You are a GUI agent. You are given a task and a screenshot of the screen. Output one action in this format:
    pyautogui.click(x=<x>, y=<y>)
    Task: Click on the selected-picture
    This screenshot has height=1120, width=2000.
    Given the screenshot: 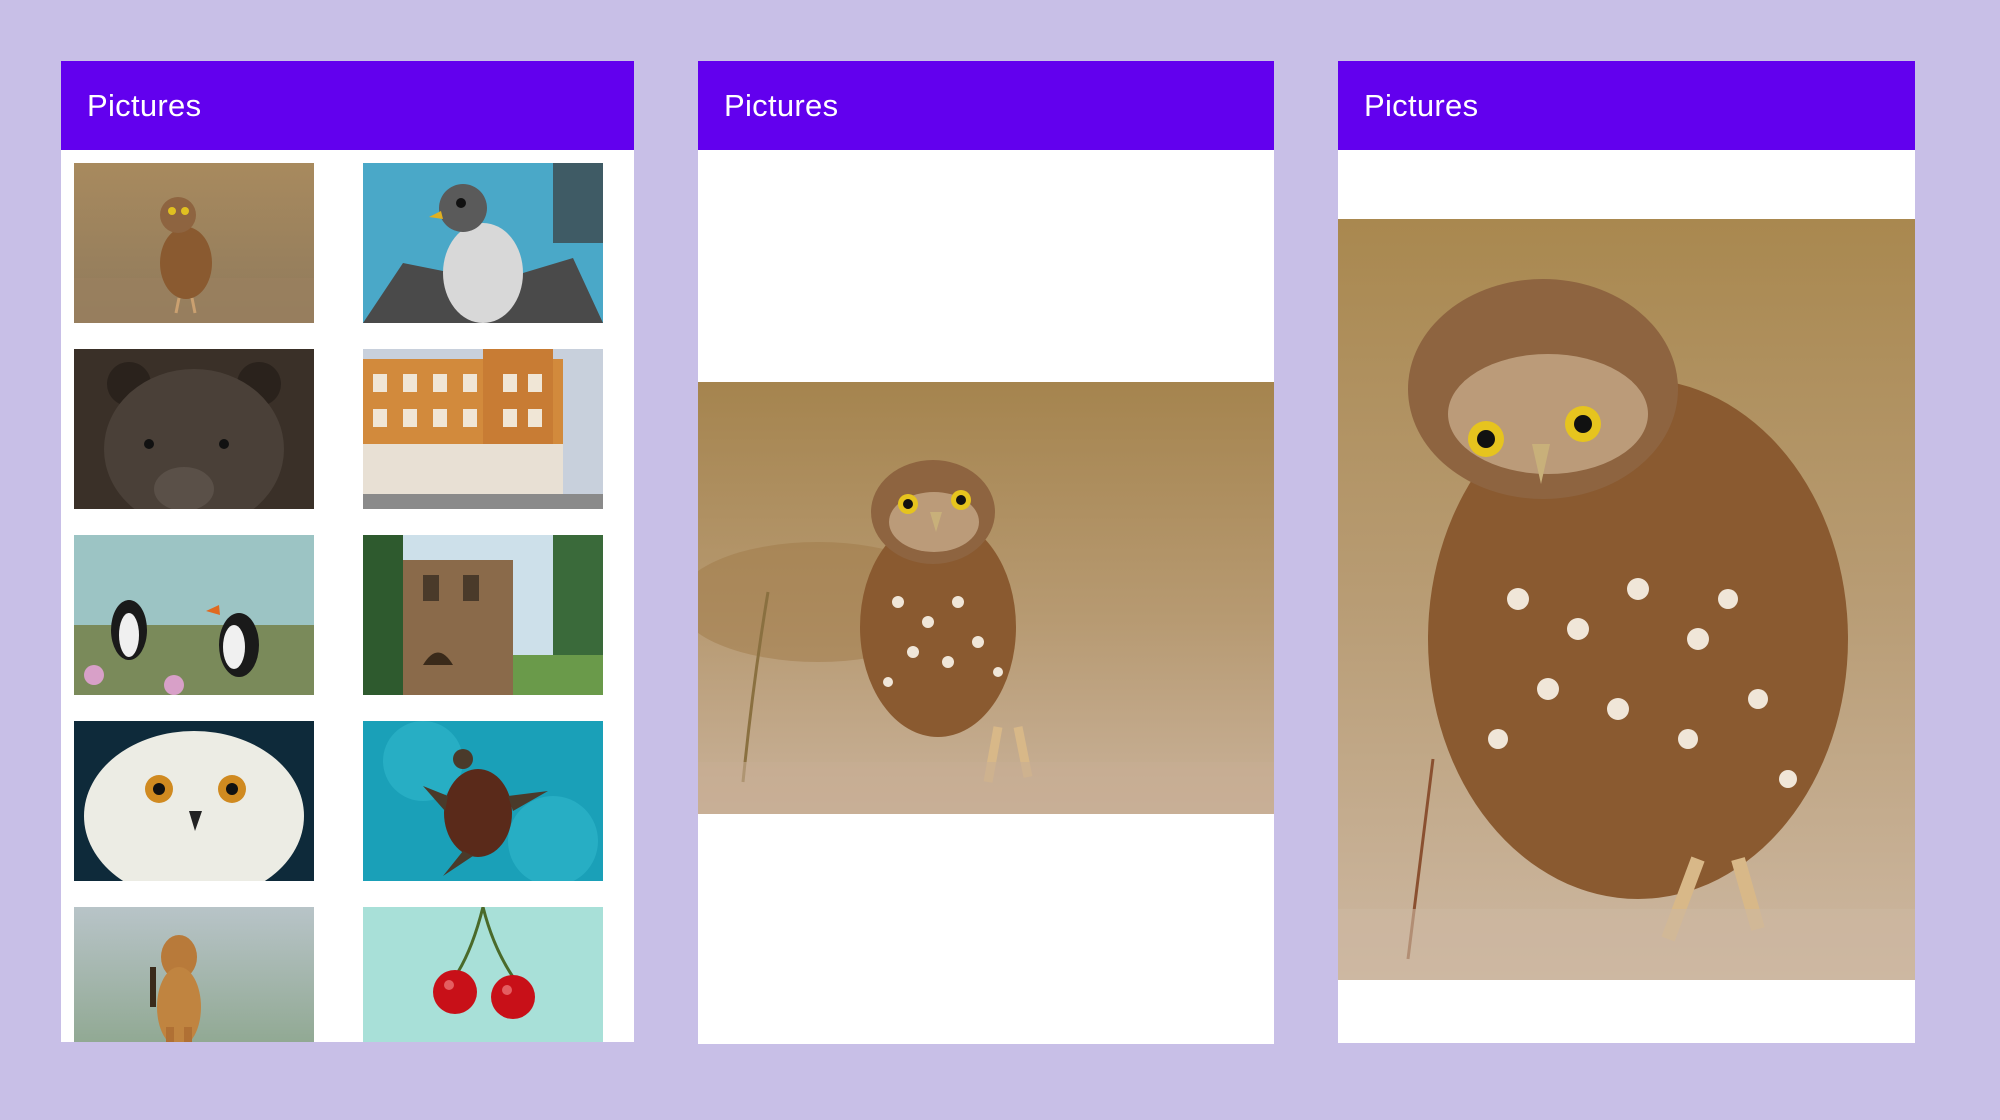 What is the action you would take?
    pyautogui.click(x=986, y=598)
    